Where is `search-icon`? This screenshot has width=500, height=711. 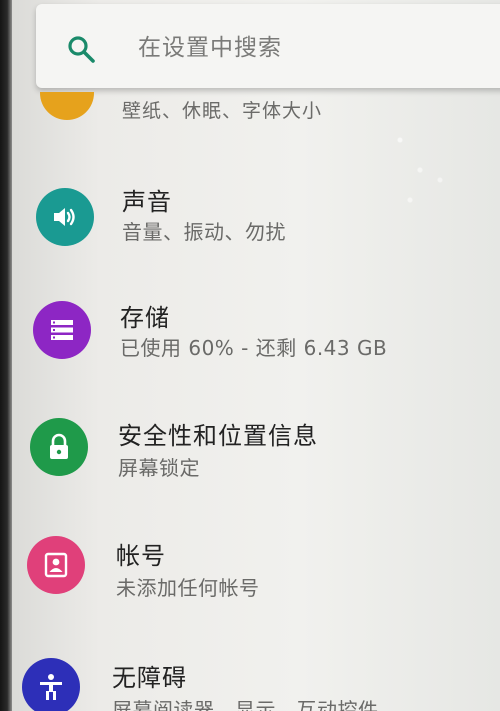 search-icon is located at coordinates (81, 49).